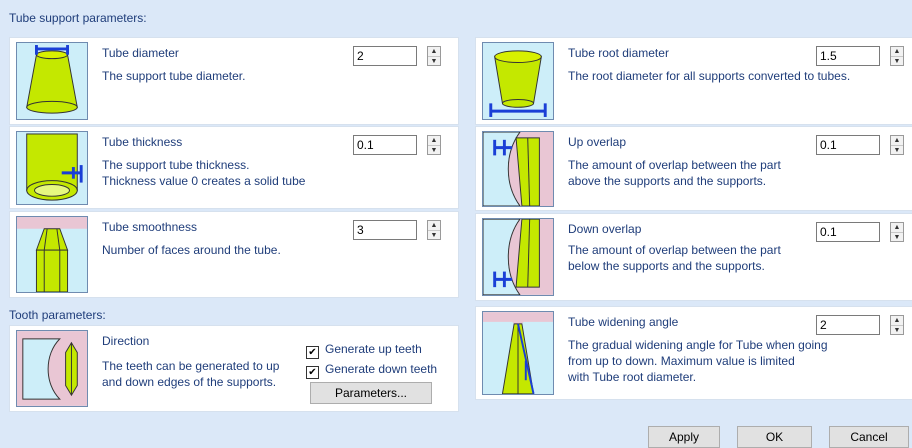  Describe the element at coordinates (174, 76) in the screenshot. I see `tube-diameter-description: The support tube diameter.` at that location.